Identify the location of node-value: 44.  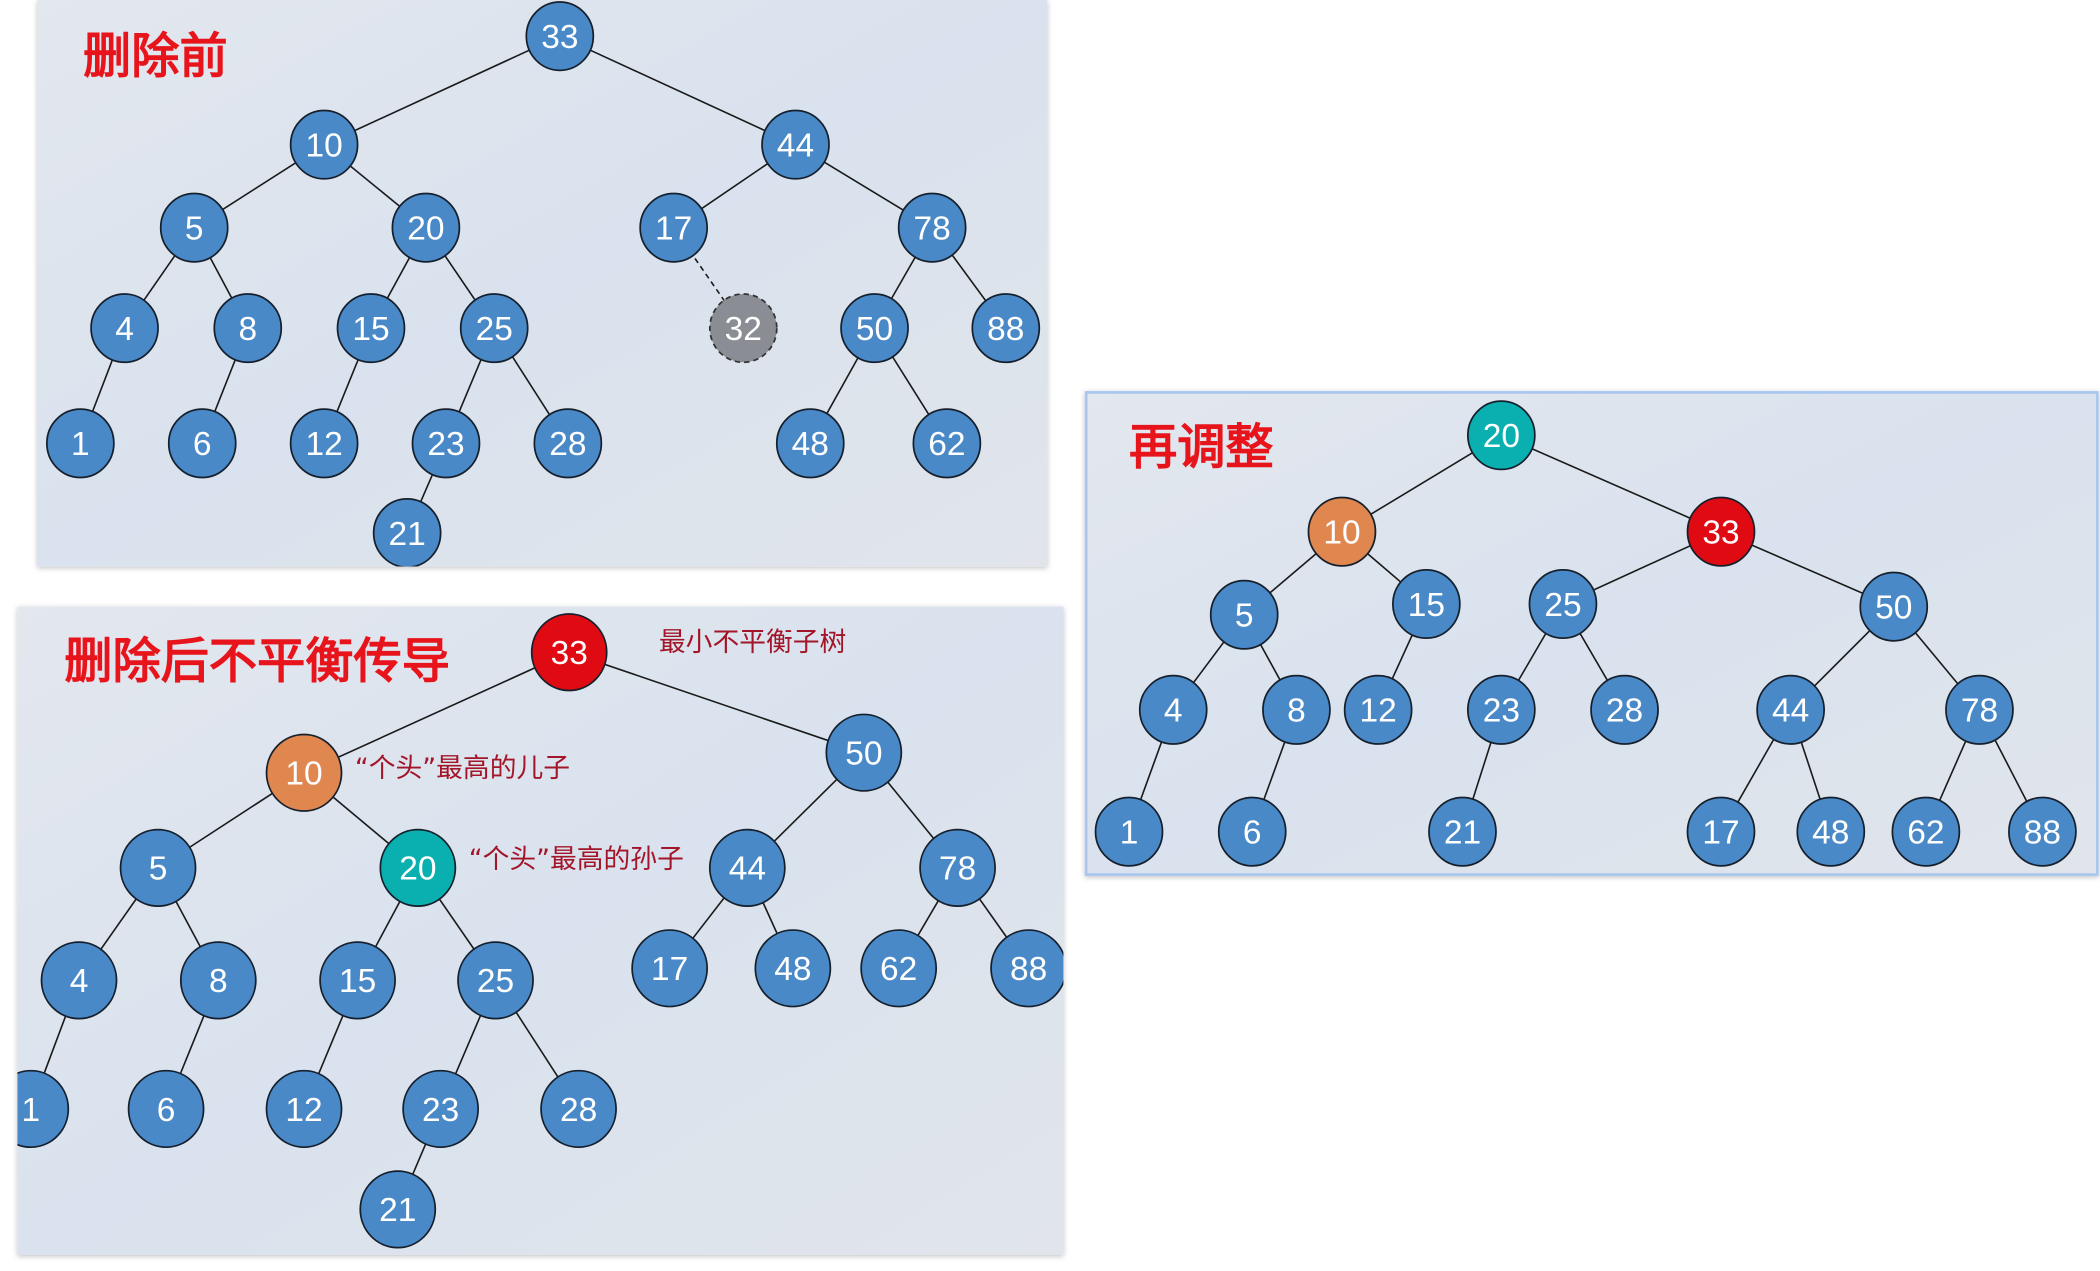
(795, 145).